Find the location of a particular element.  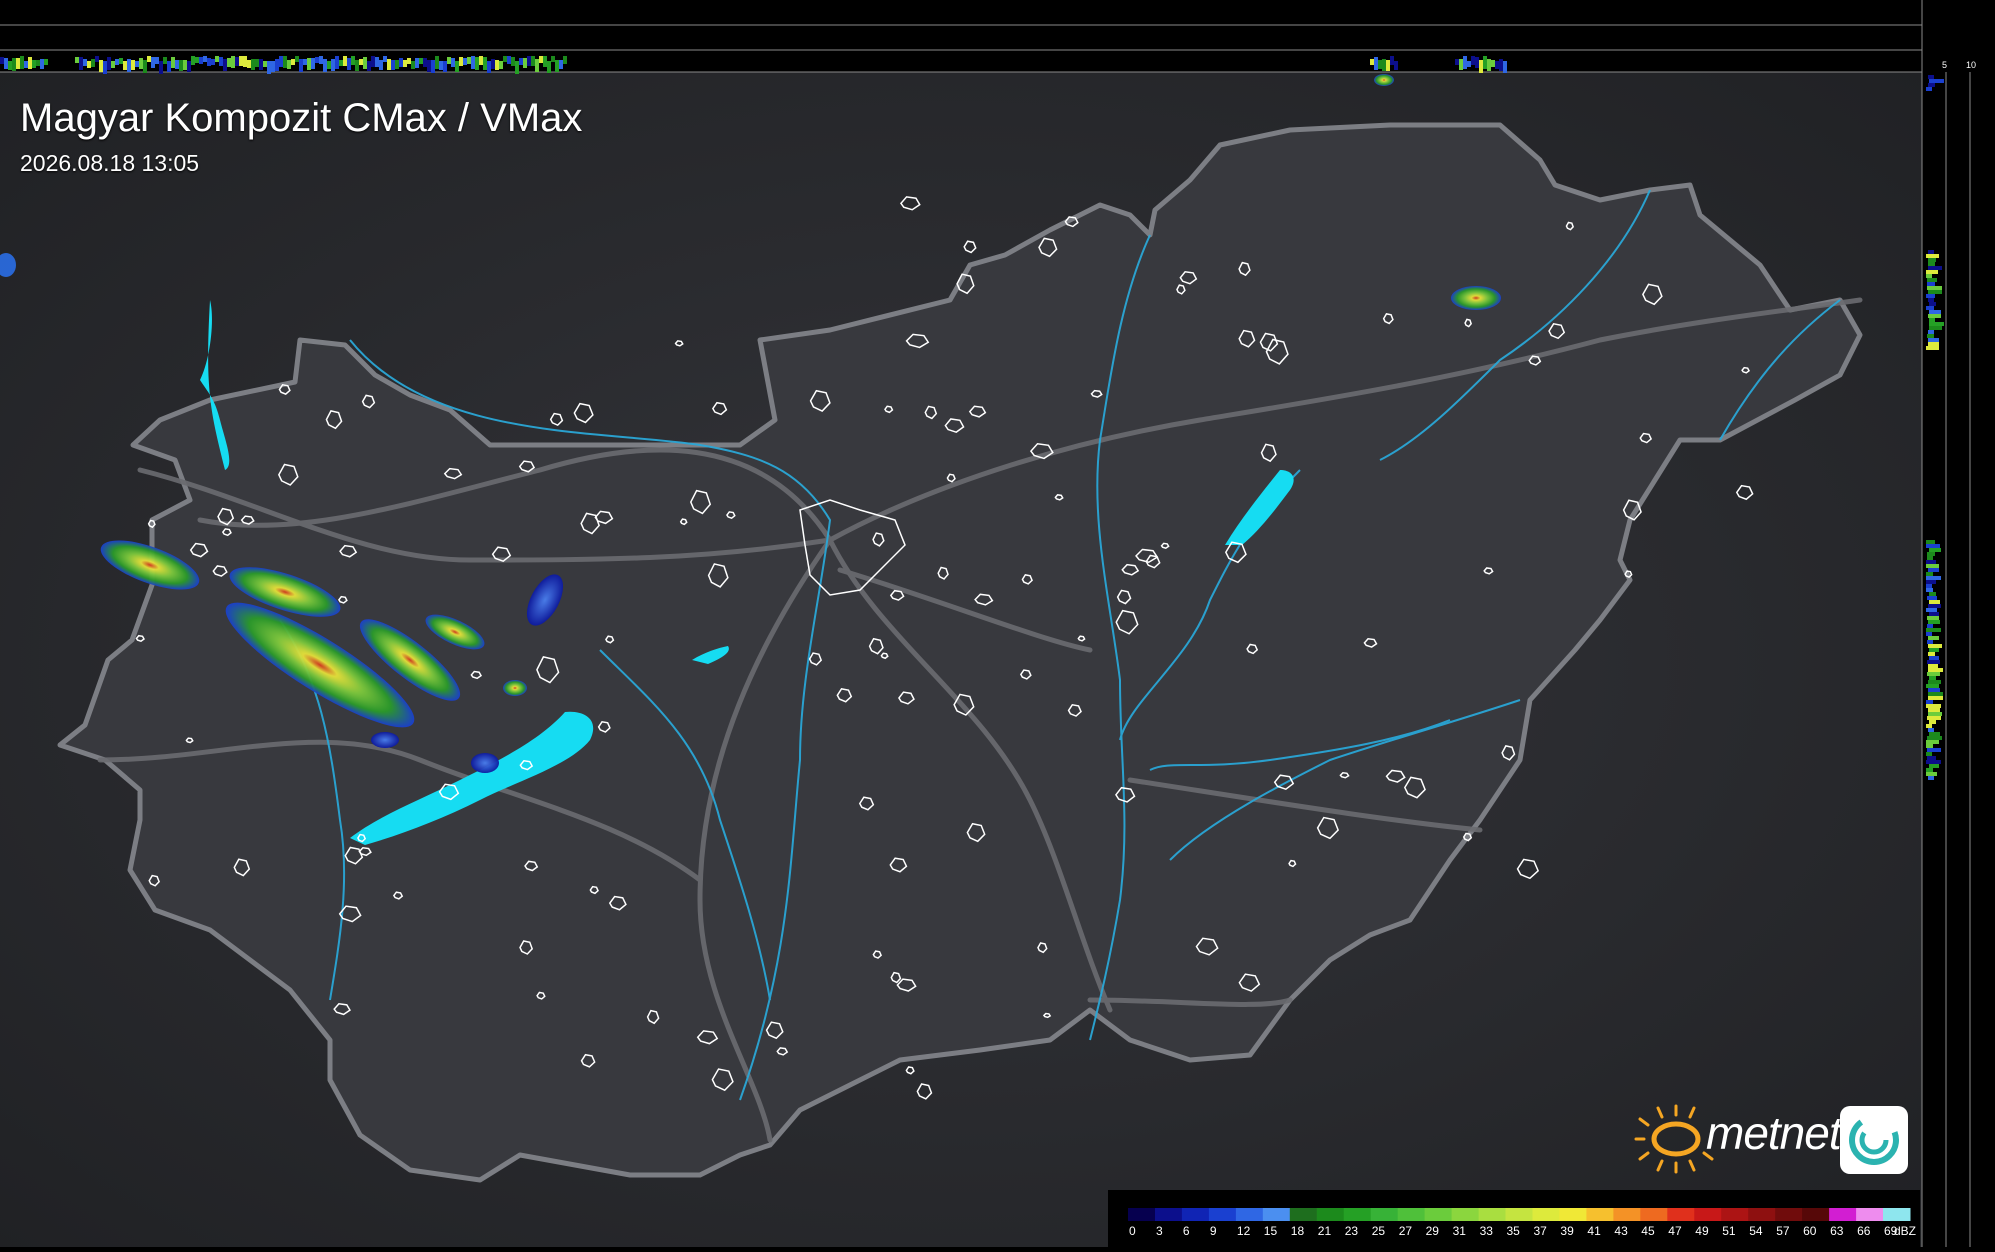

legend-label: 51 is located at coordinates (1729, 1231).